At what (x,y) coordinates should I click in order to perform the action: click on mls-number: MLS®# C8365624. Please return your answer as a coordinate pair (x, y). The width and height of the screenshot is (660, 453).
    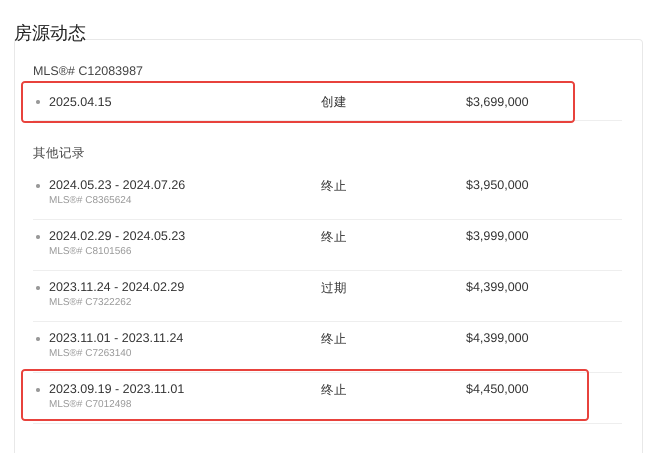
    Looking at the image, I should click on (90, 200).